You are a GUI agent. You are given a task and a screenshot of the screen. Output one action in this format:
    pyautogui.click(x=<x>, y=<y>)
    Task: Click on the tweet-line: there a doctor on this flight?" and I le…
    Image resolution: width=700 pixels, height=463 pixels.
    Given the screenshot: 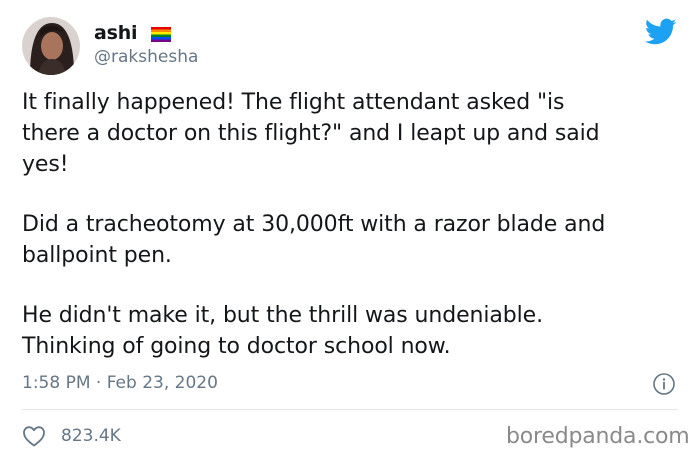 What is the action you would take?
    pyautogui.click(x=311, y=133)
    